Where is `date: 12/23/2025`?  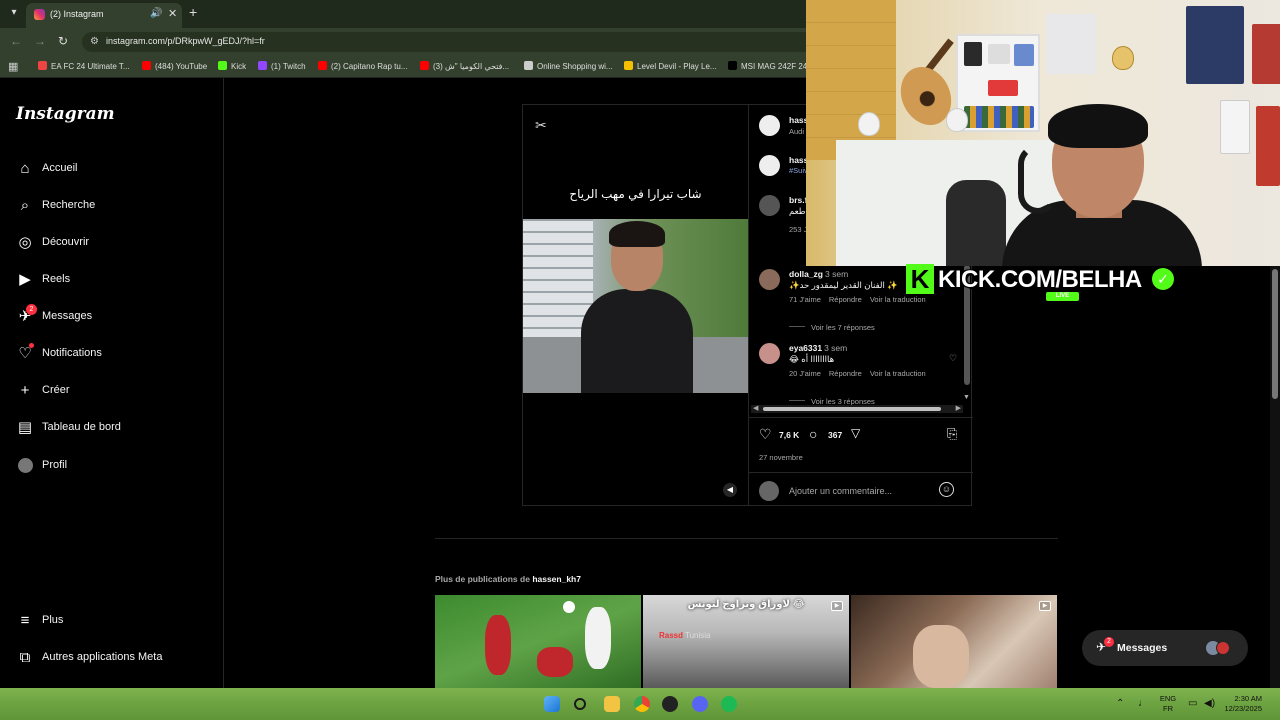
date: 12/23/2025 is located at coordinates (1243, 708).